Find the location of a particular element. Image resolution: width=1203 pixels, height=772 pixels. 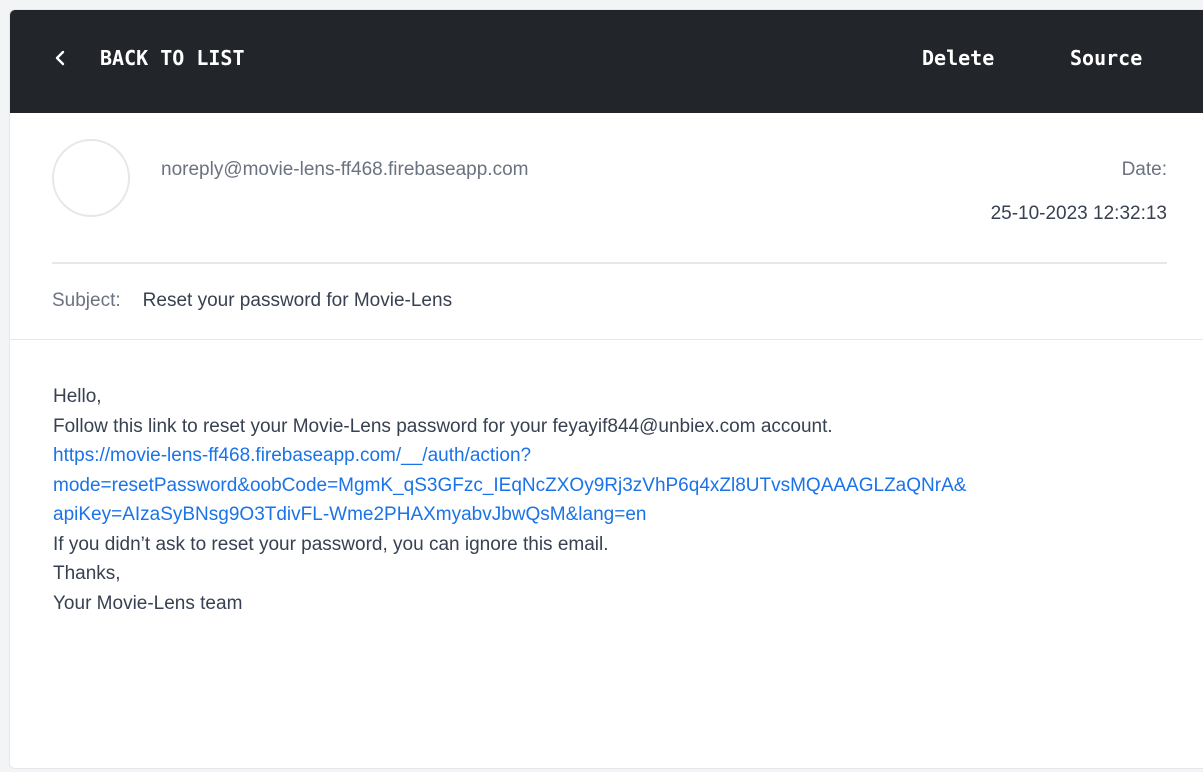

back-to-list-button: BACK TO LIST is located at coordinates (149, 58).